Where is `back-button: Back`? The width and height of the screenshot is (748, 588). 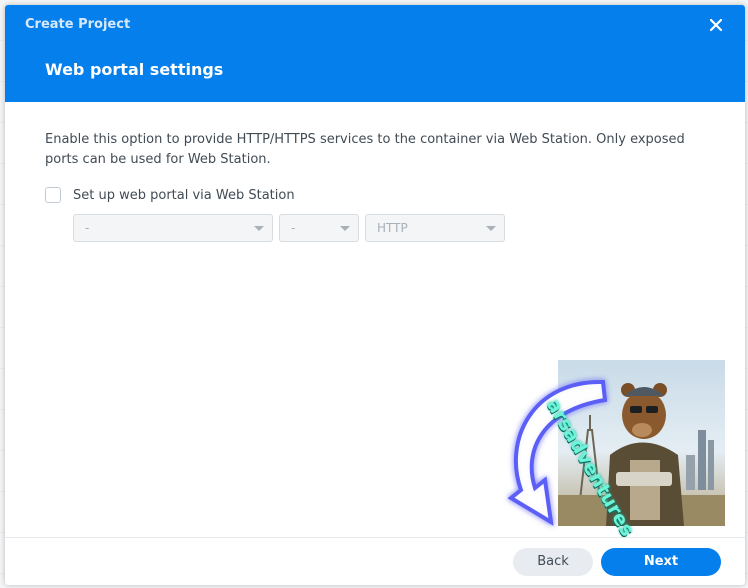 back-button: Back is located at coordinates (553, 562).